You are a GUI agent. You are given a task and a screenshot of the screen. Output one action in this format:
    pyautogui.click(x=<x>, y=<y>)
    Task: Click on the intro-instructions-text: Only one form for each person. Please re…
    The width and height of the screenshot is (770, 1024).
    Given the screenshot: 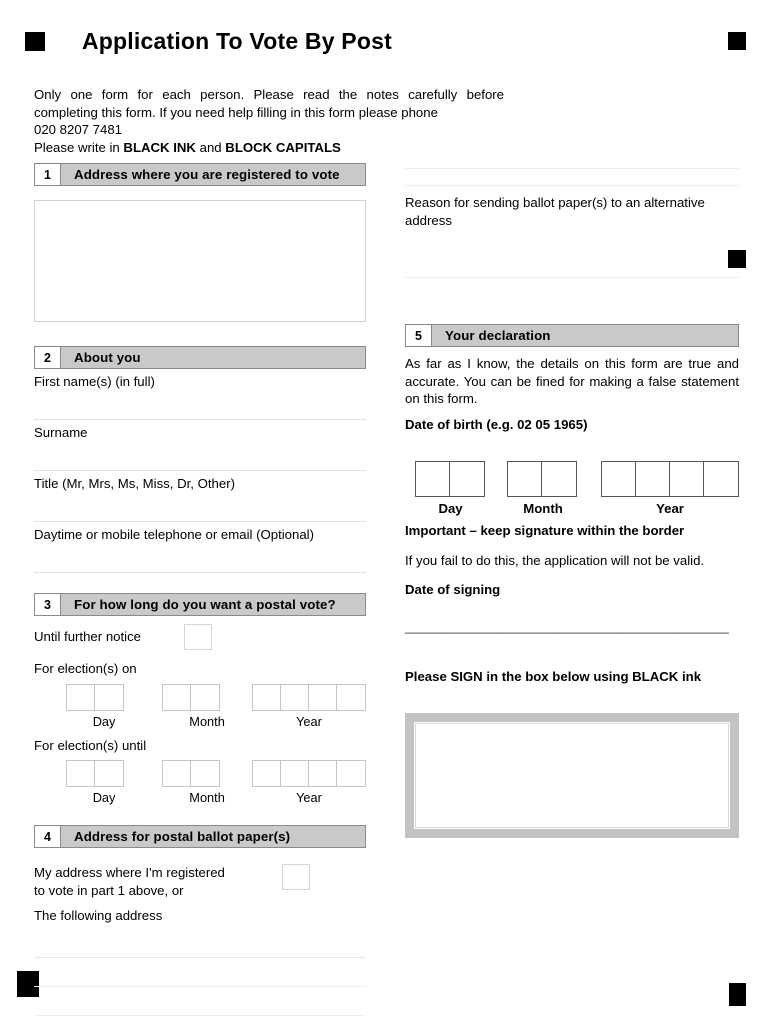 What is the action you would take?
    pyautogui.click(x=269, y=103)
    